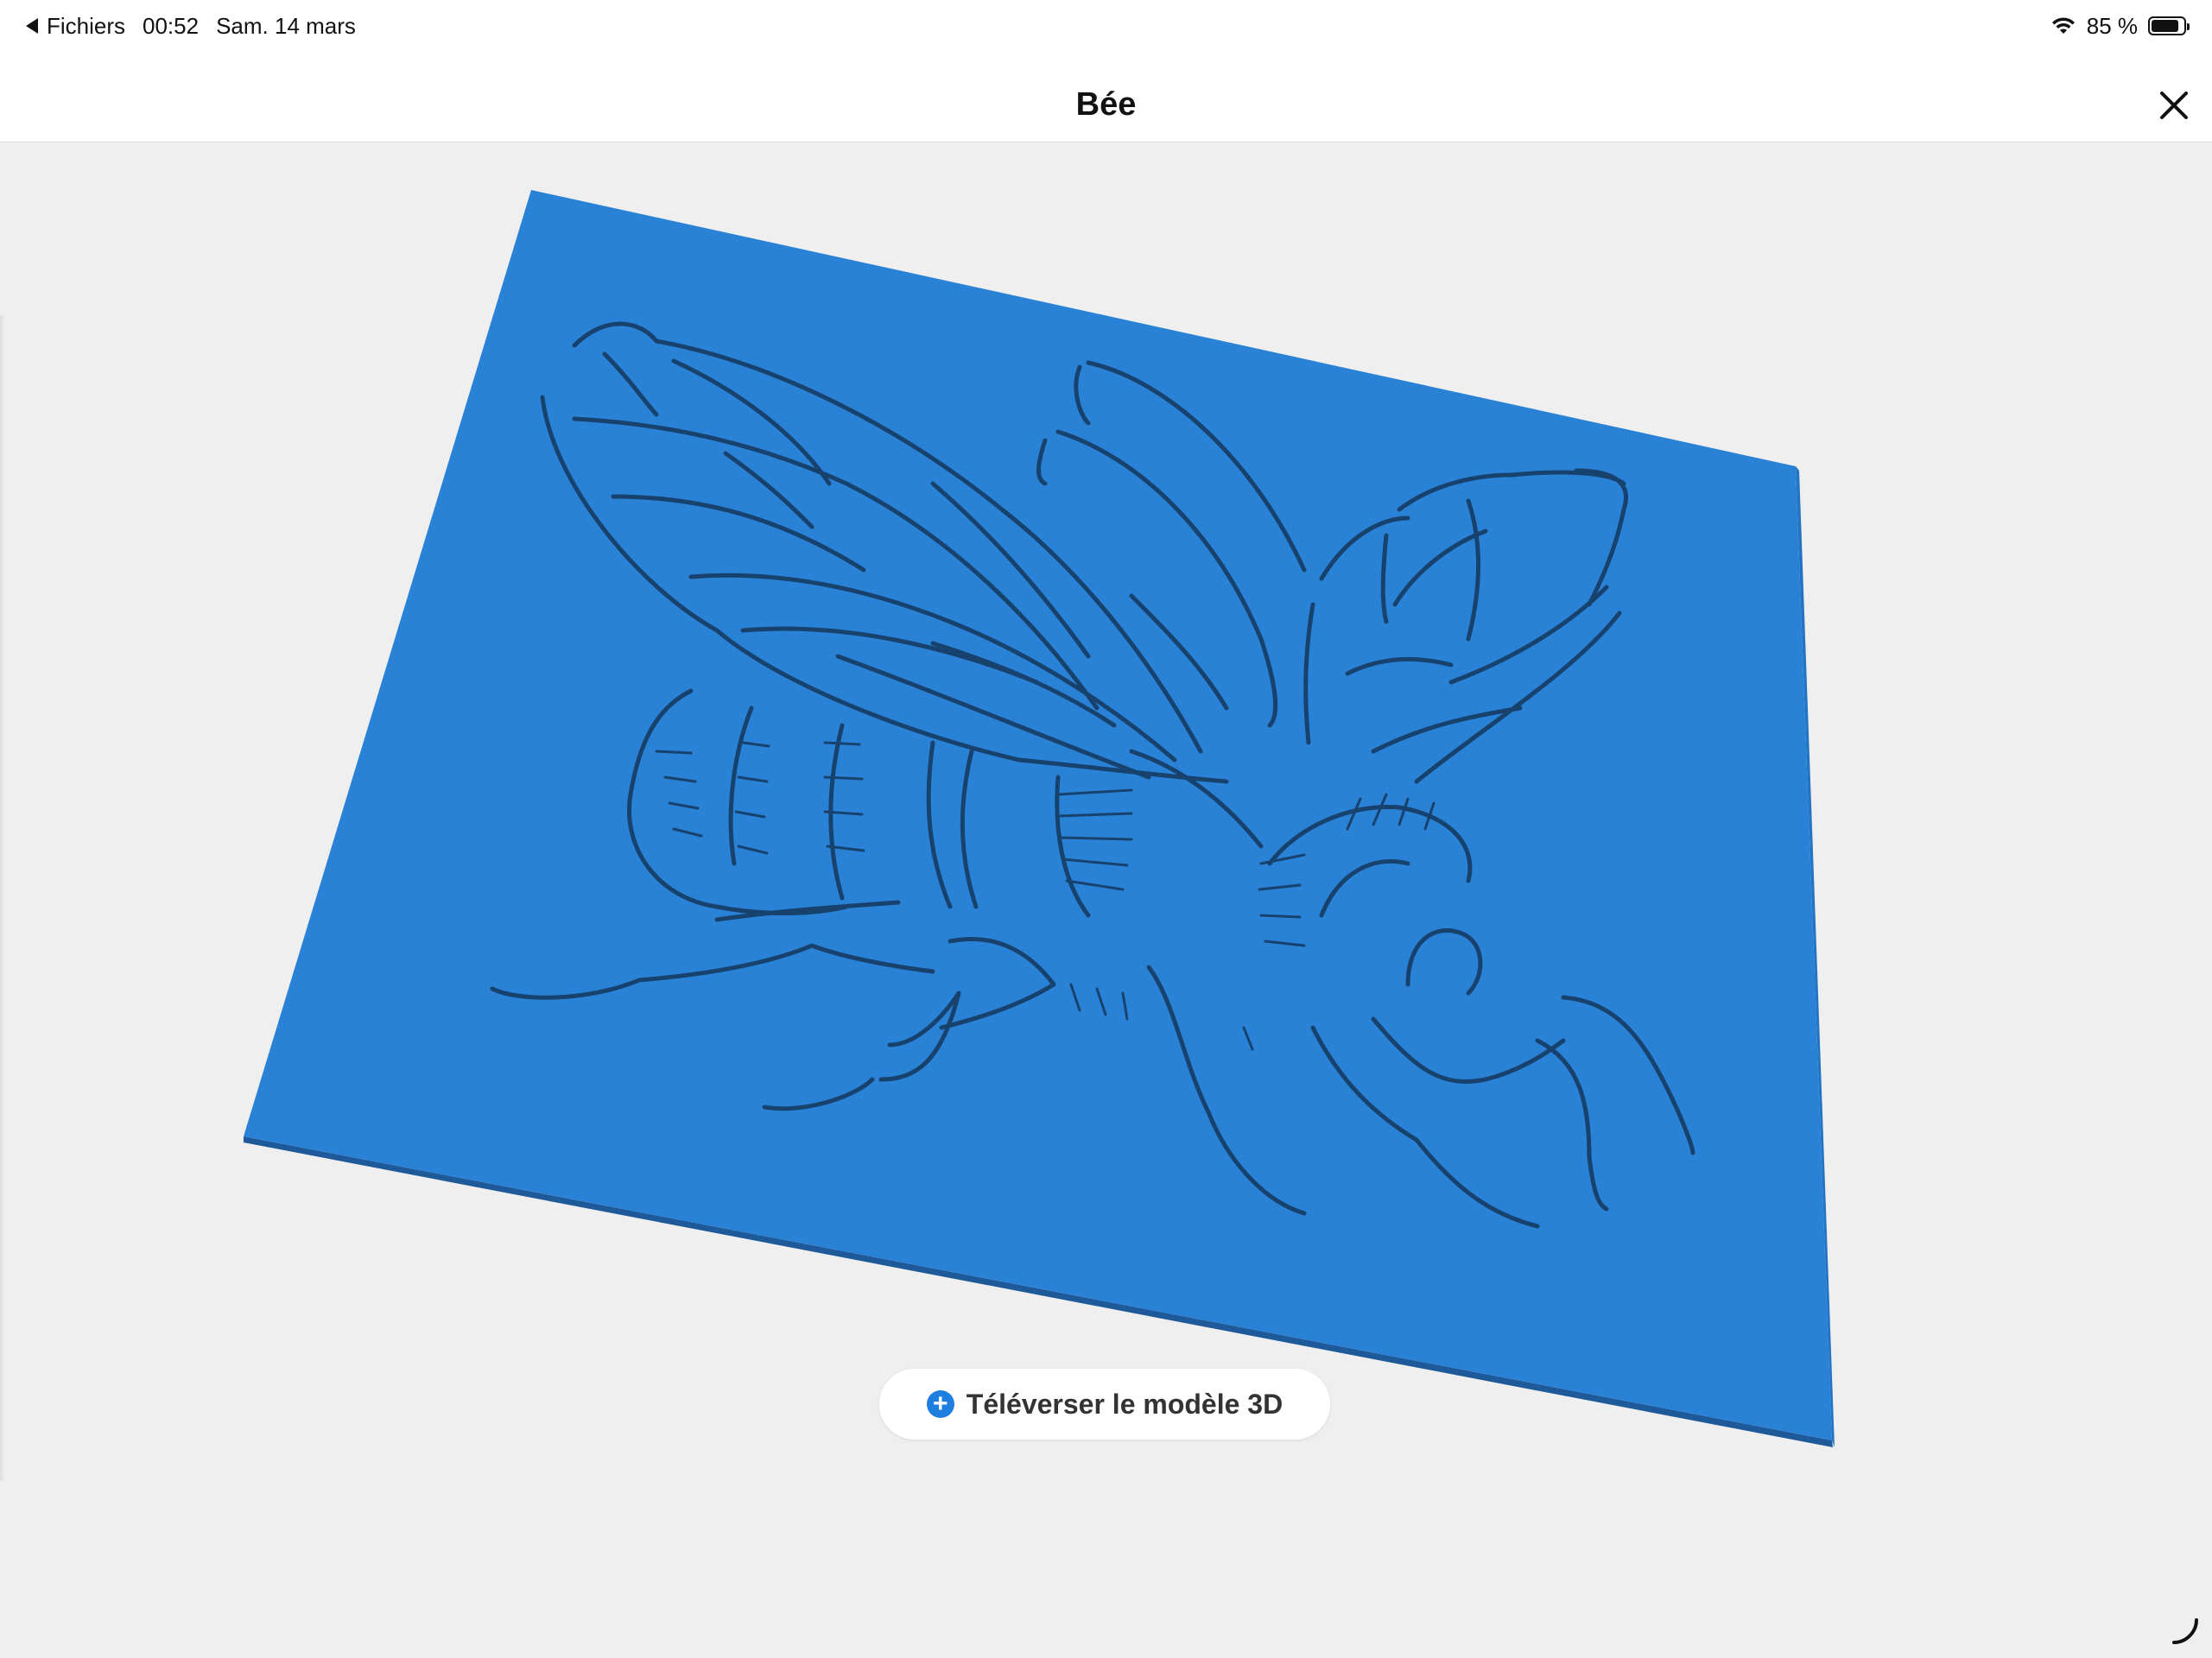 This screenshot has height=1658, width=2212. What do you see at coordinates (2185, 1631) in the screenshot?
I see `resize-handle-icon` at bounding box center [2185, 1631].